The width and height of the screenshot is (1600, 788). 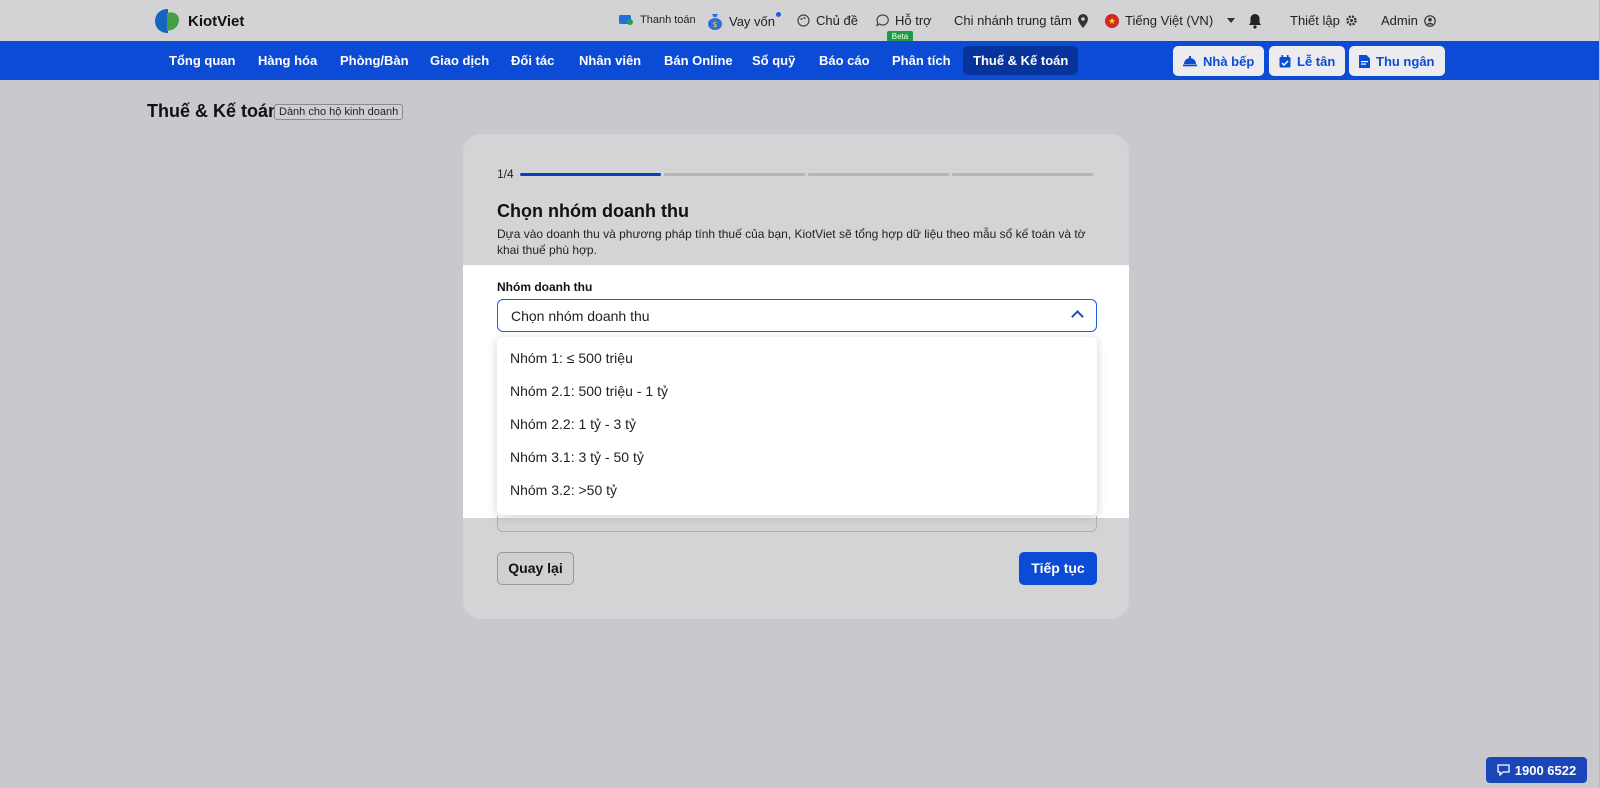 What do you see at coordinates (773, 60) in the screenshot?
I see `nav-so-quy: Sổ quỹ` at bounding box center [773, 60].